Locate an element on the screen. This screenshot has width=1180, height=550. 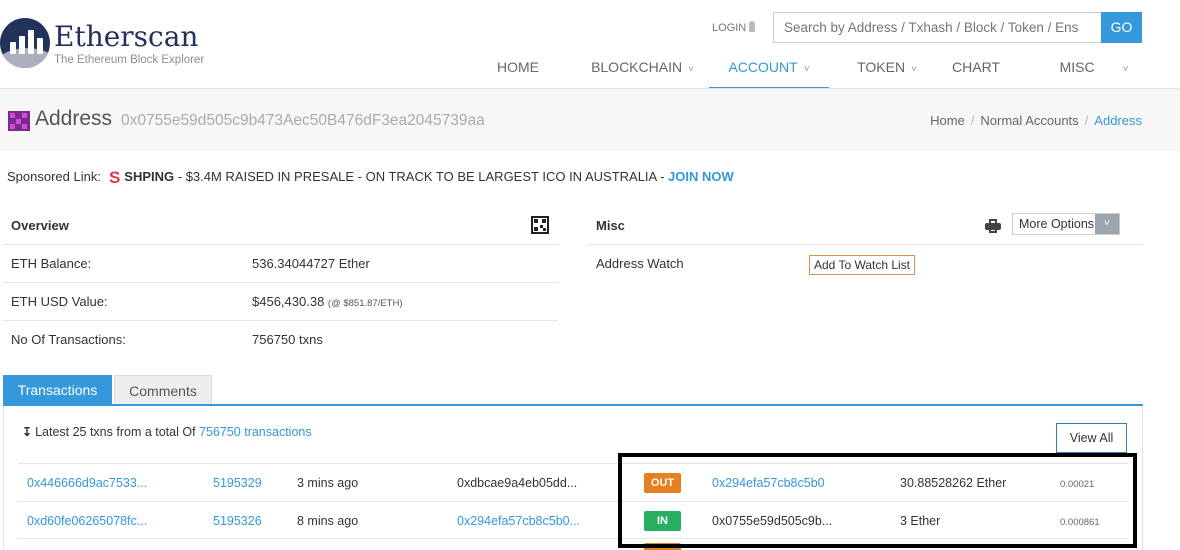
page-title: Address is located at coordinates (74, 118).